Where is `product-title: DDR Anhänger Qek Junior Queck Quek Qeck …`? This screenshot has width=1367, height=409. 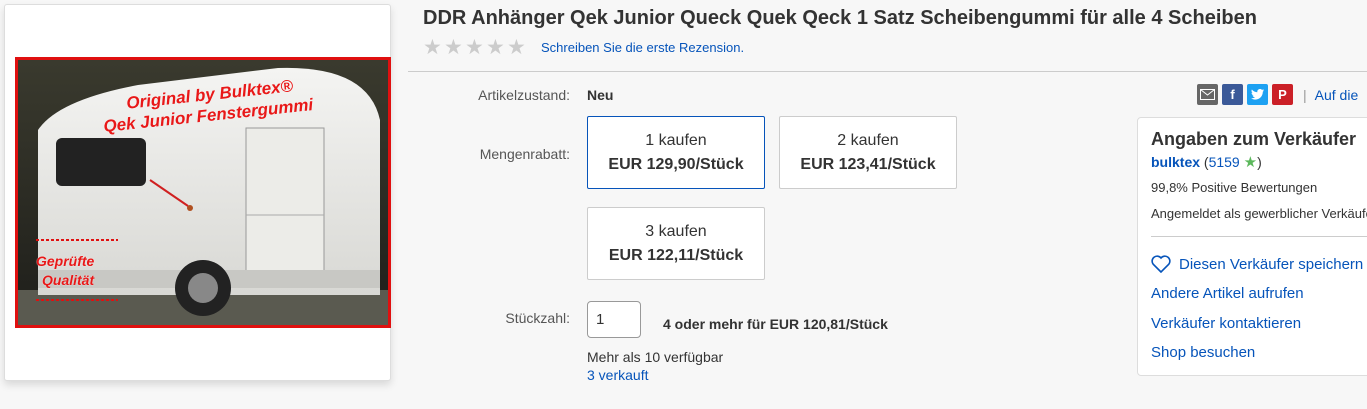 product-title: DDR Anhänger Qek Junior Queck Quek Qeck … is located at coordinates (840, 18).